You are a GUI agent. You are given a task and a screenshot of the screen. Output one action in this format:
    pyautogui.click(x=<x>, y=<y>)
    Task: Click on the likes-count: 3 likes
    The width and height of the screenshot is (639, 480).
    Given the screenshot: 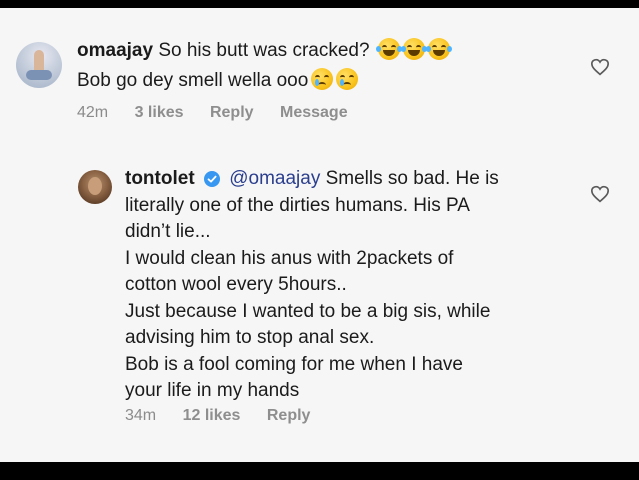 What is the action you would take?
    pyautogui.click(x=159, y=113)
    